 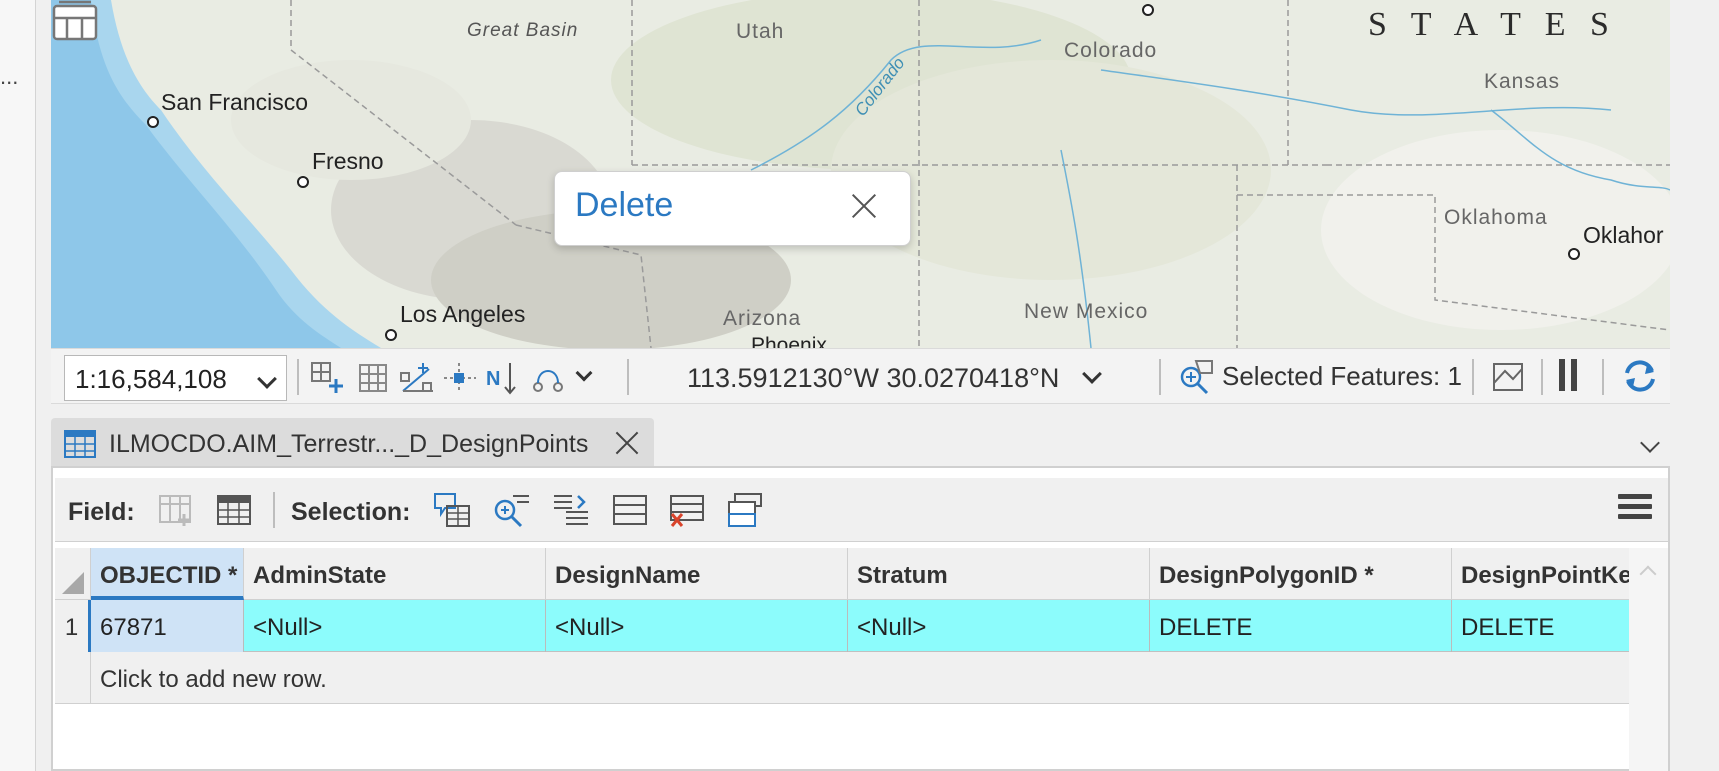 What do you see at coordinates (630, 510) in the screenshot?
I see `select-all-icon` at bounding box center [630, 510].